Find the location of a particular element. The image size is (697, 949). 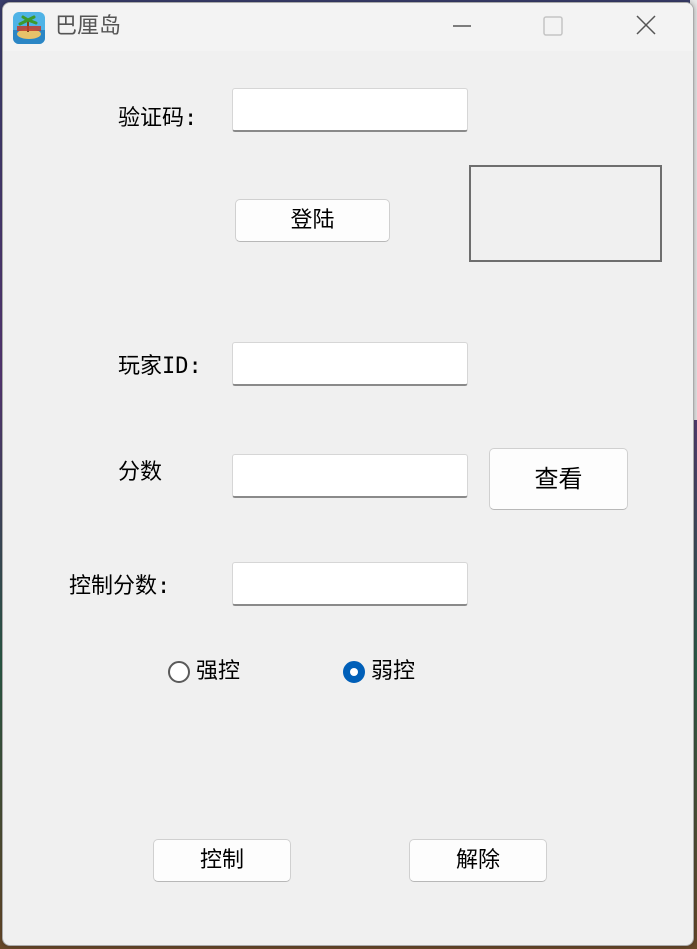

radio-strong-control: 强控 is located at coordinates (204, 672).